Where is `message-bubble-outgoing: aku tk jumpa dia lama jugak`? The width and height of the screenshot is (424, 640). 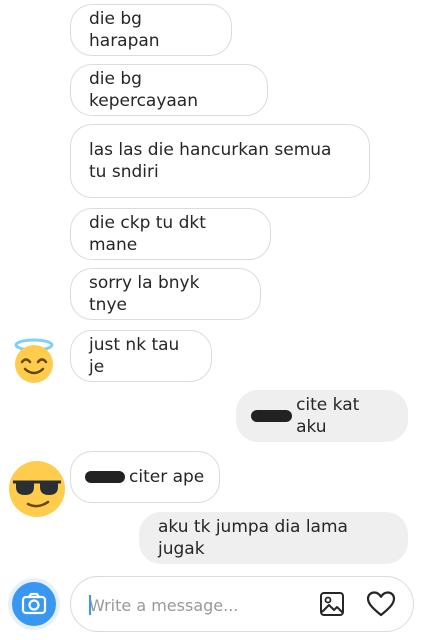 message-bubble-outgoing: aku tk jumpa dia lama jugak is located at coordinates (273, 538).